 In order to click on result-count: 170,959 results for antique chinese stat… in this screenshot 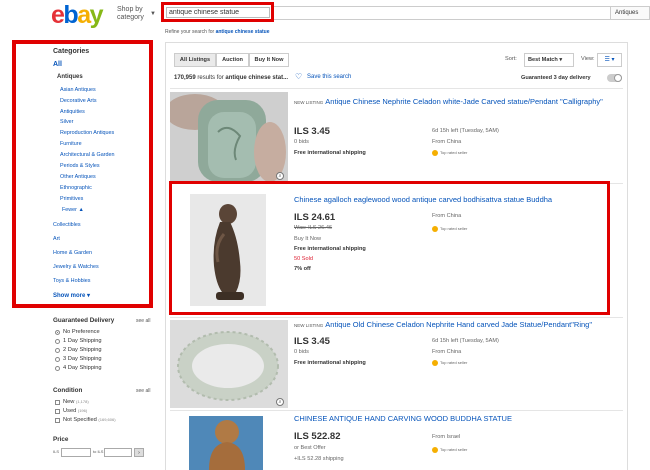, I will do `click(231, 78)`.